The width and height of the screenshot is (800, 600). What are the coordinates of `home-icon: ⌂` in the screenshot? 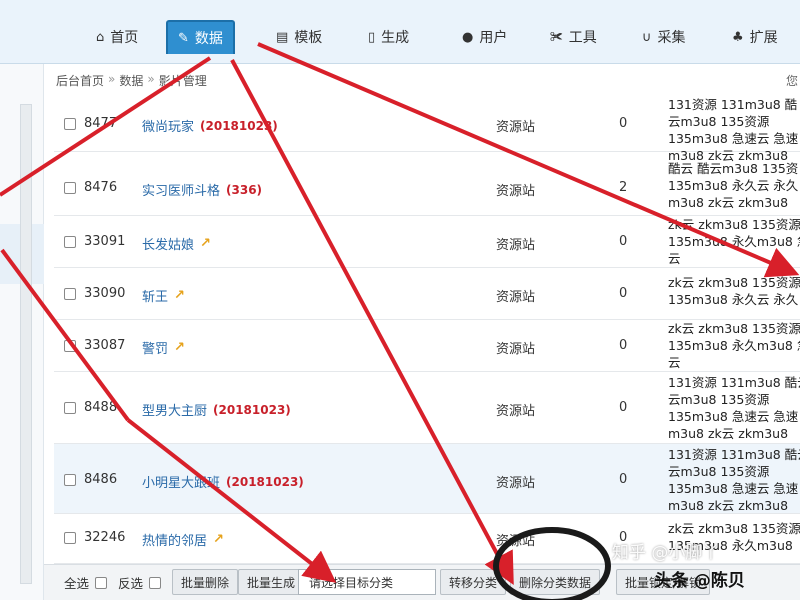 It's located at (100, 37).